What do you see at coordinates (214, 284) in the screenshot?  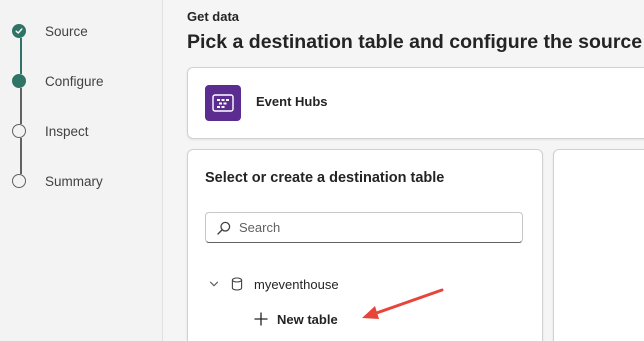 I see `chevron-down-icon` at bounding box center [214, 284].